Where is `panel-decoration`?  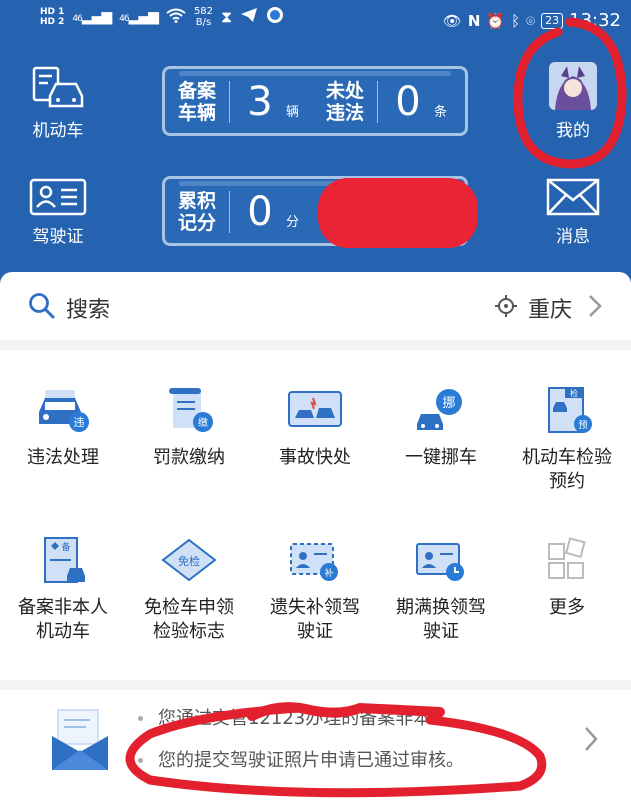 panel-decoration is located at coordinates (315, 73).